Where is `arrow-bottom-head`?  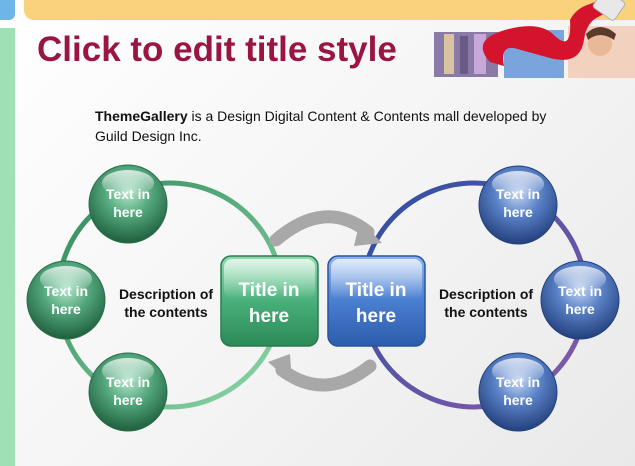
arrow-bottom-head is located at coordinates (280, 368).